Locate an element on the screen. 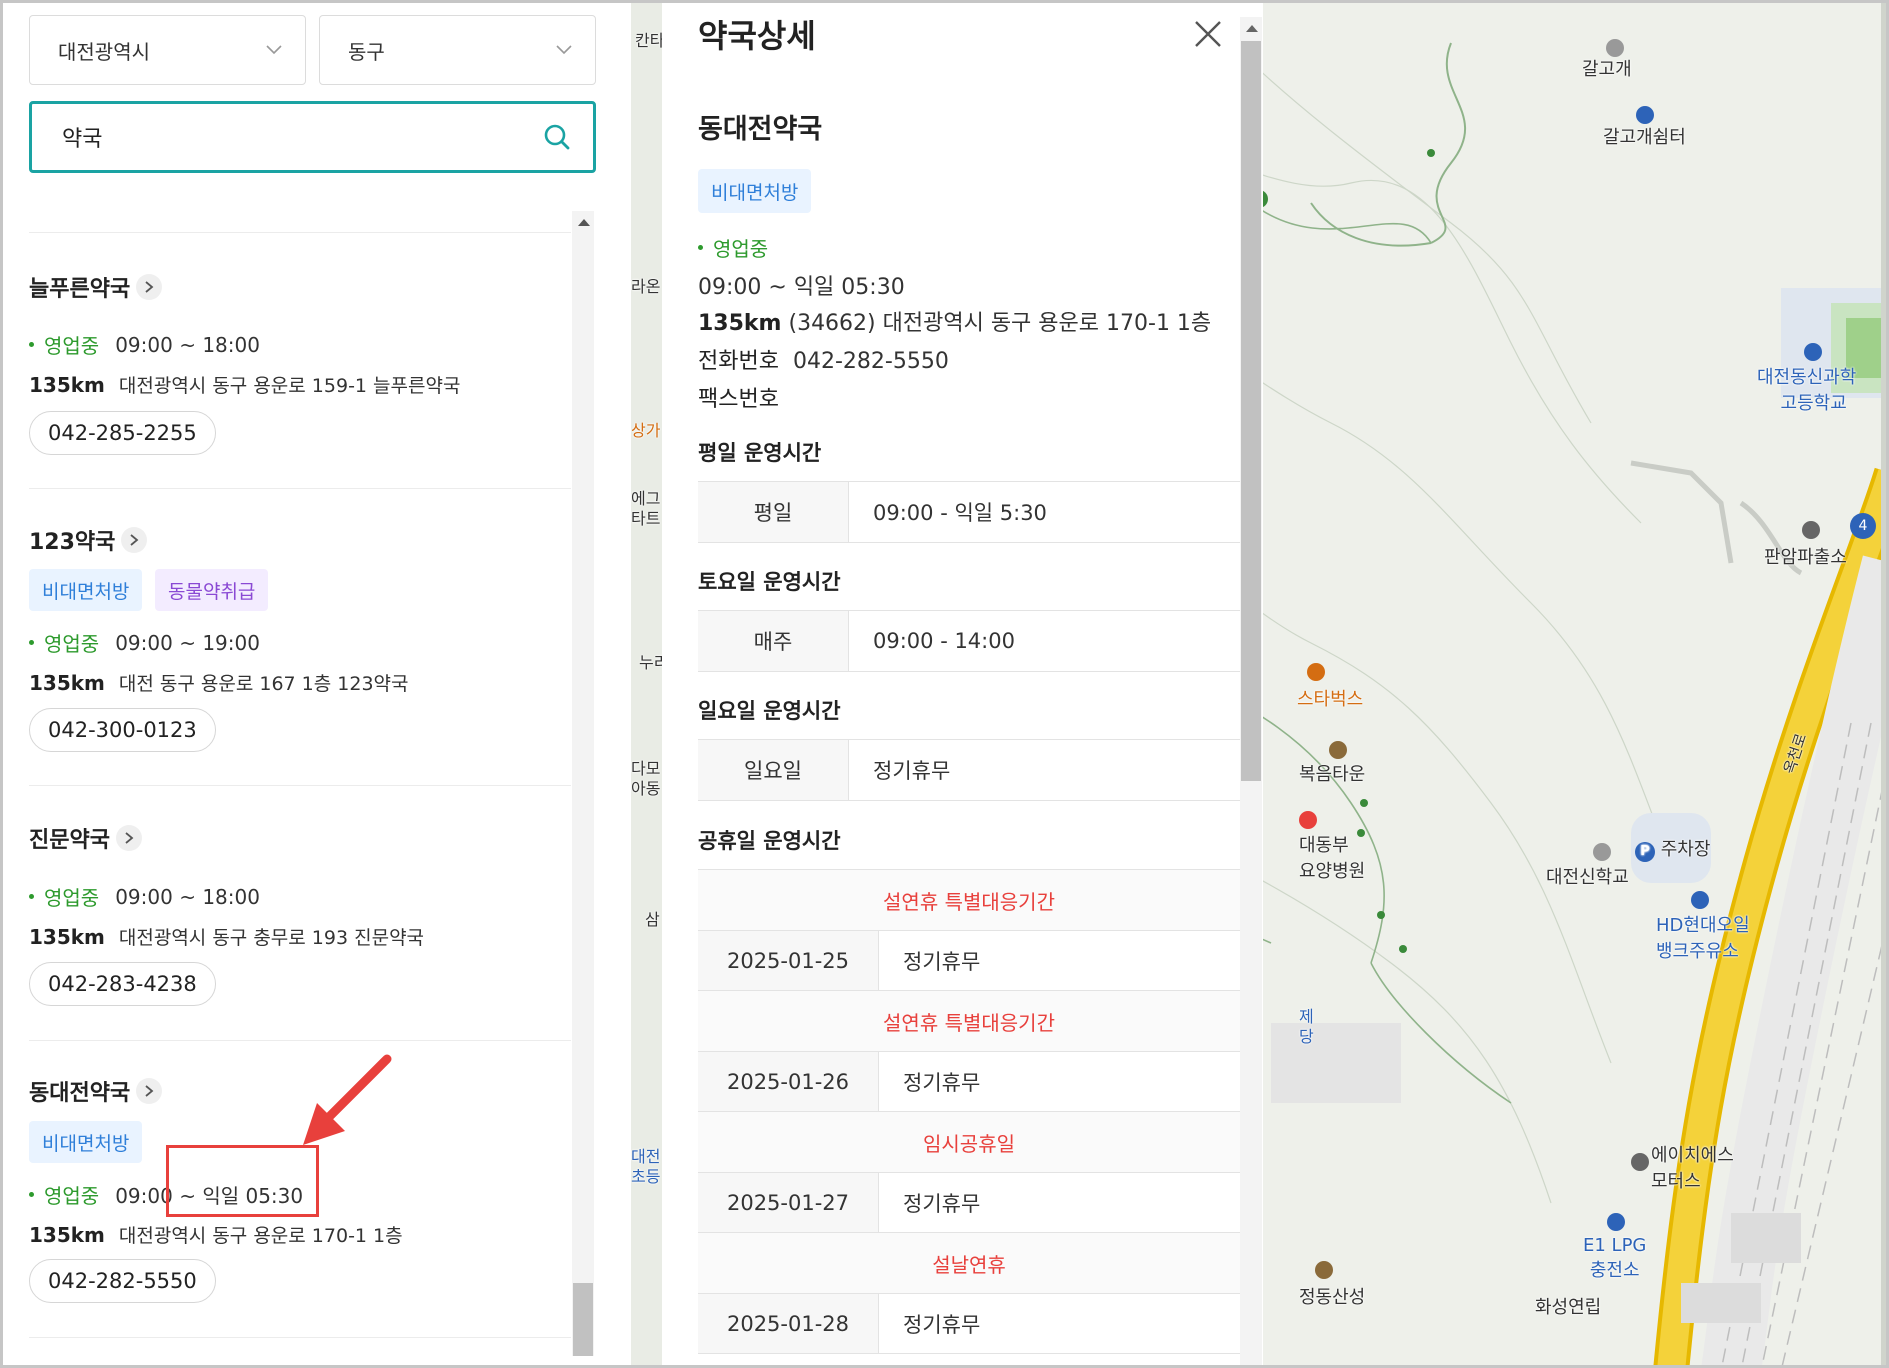 The image size is (1889, 1368). city-select: 대전광역시 is located at coordinates (167, 50).